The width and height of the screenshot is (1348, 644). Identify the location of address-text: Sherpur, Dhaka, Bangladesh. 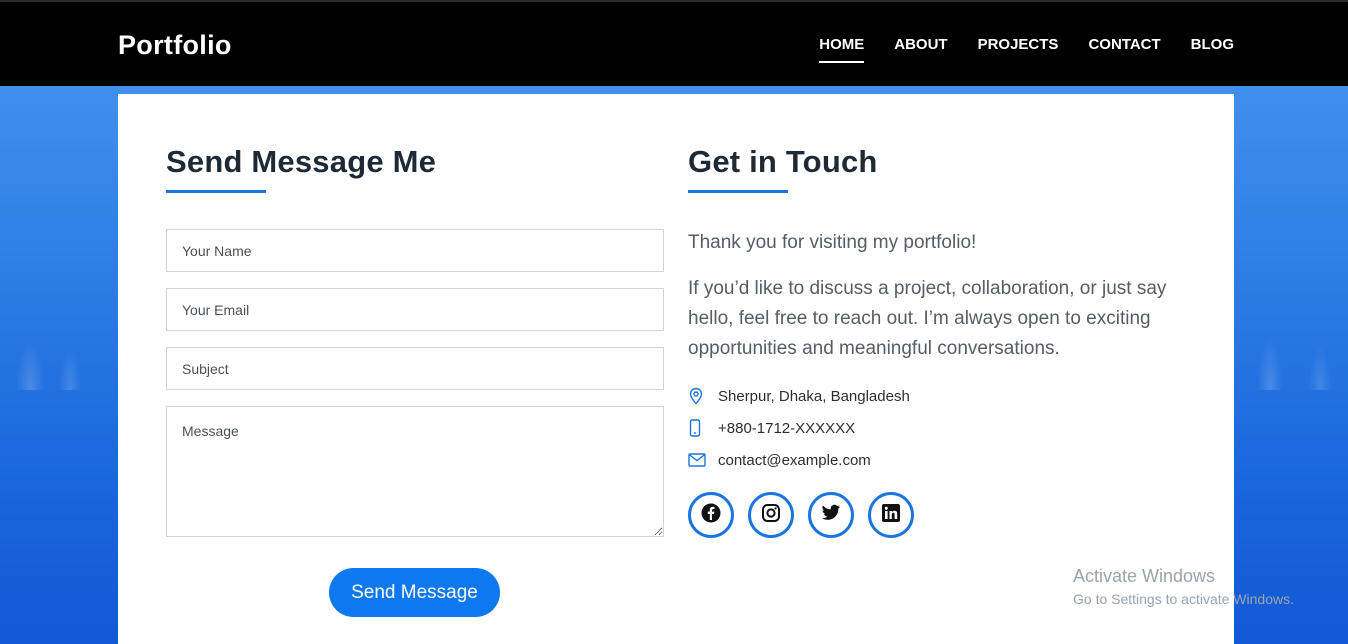
(814, 396).